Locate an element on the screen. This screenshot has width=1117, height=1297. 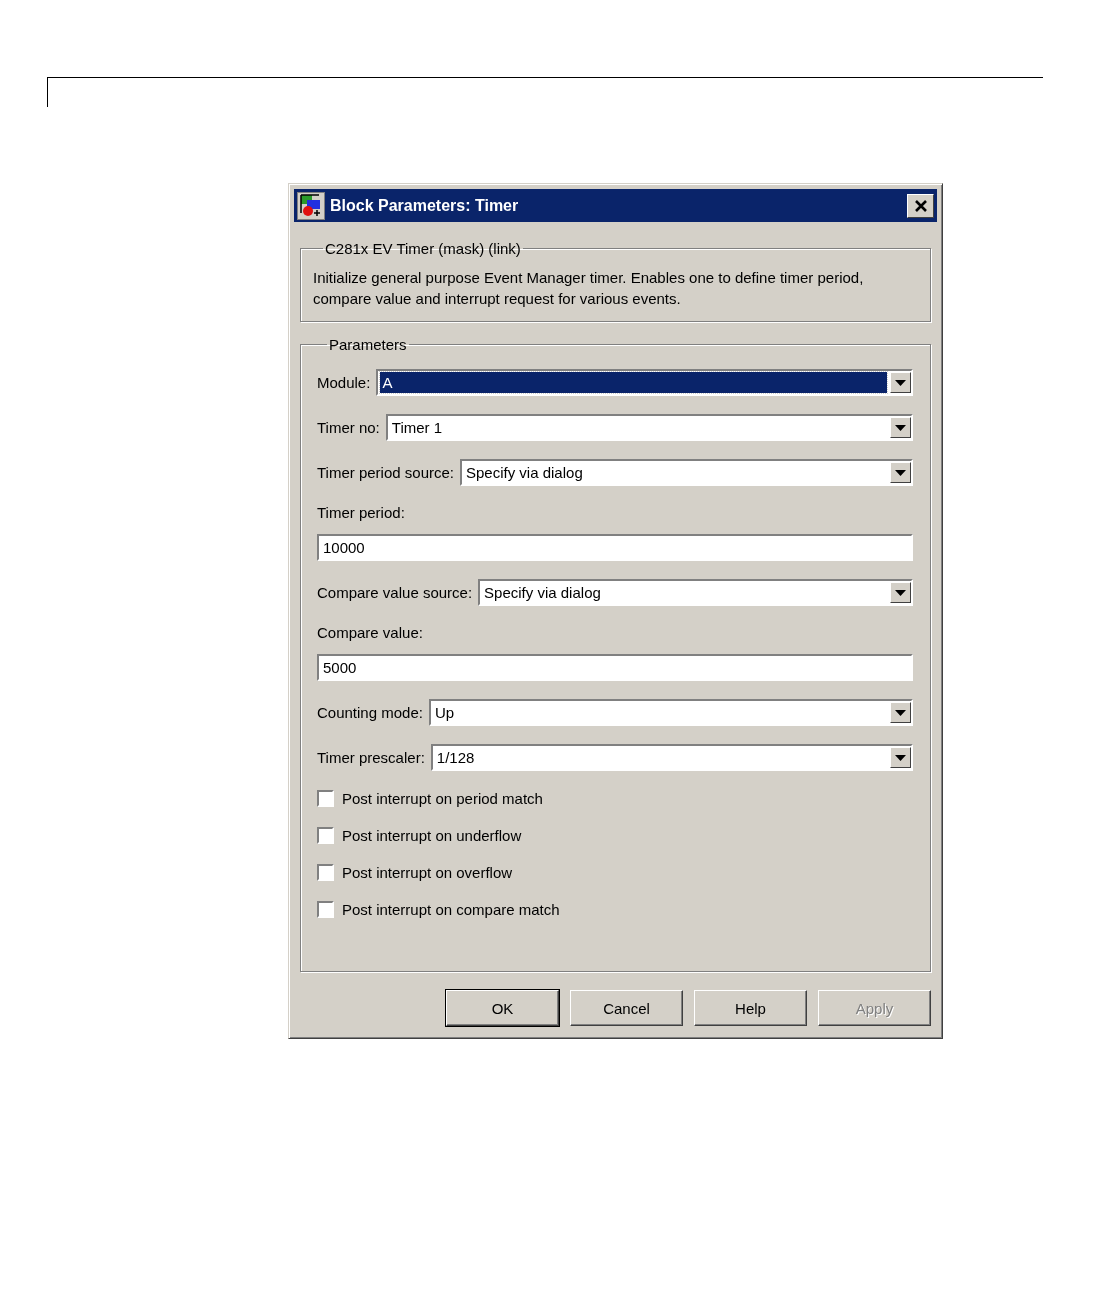
close-icon is located at coordinates (920, 205).